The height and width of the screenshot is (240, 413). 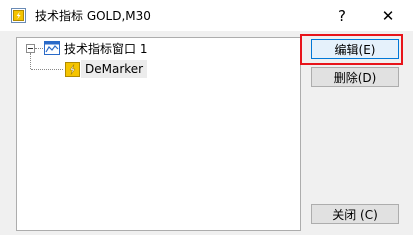 What do you see at coordinates (355, 214) in the screenshot?
I see `close-button: 关闭 (C)` at bounding box center [355, 214].